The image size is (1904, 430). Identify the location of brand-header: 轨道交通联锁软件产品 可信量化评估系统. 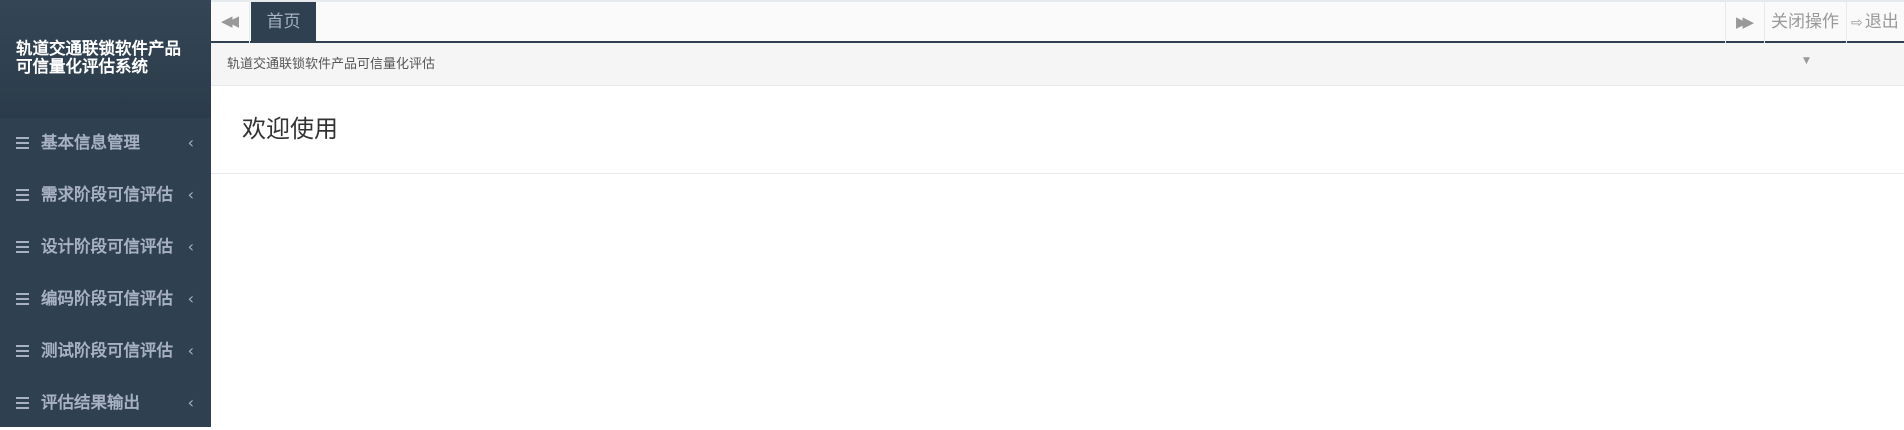
(105, 59).